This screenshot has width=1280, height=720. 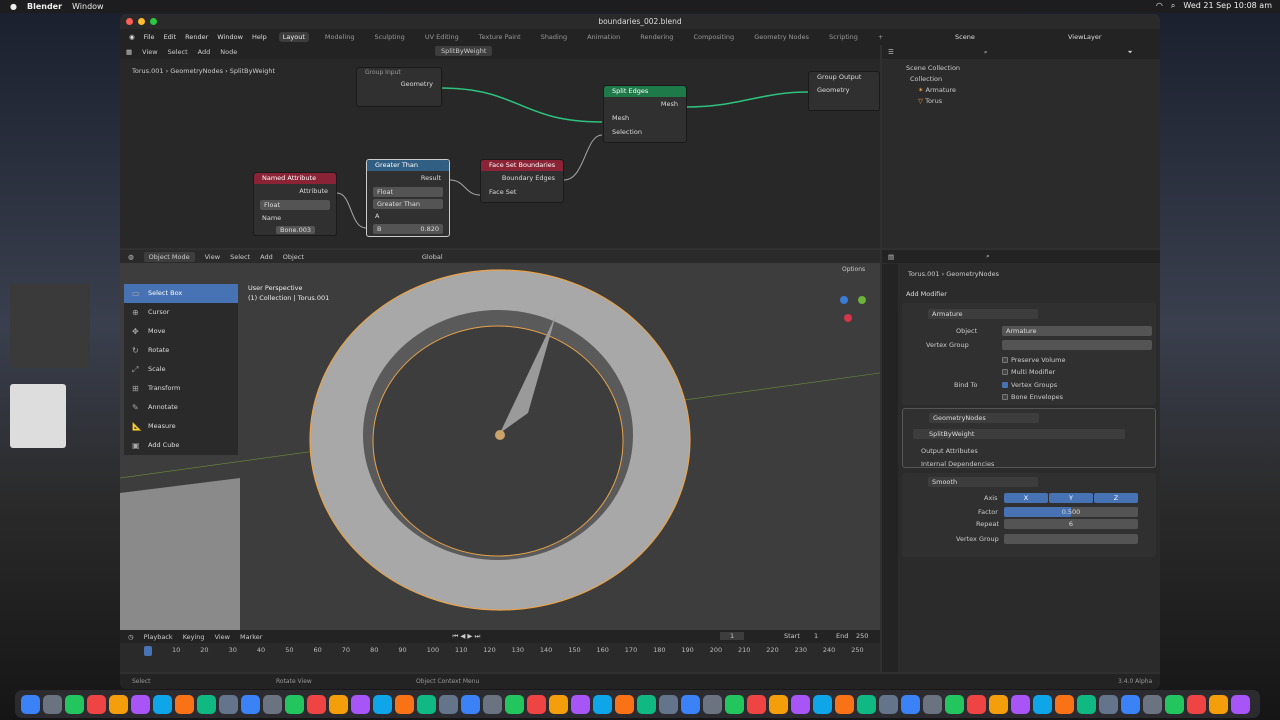 I want to click on play-button-icon: ⏮ ◀ ▶ ⏭, so click(x=466, y=636).